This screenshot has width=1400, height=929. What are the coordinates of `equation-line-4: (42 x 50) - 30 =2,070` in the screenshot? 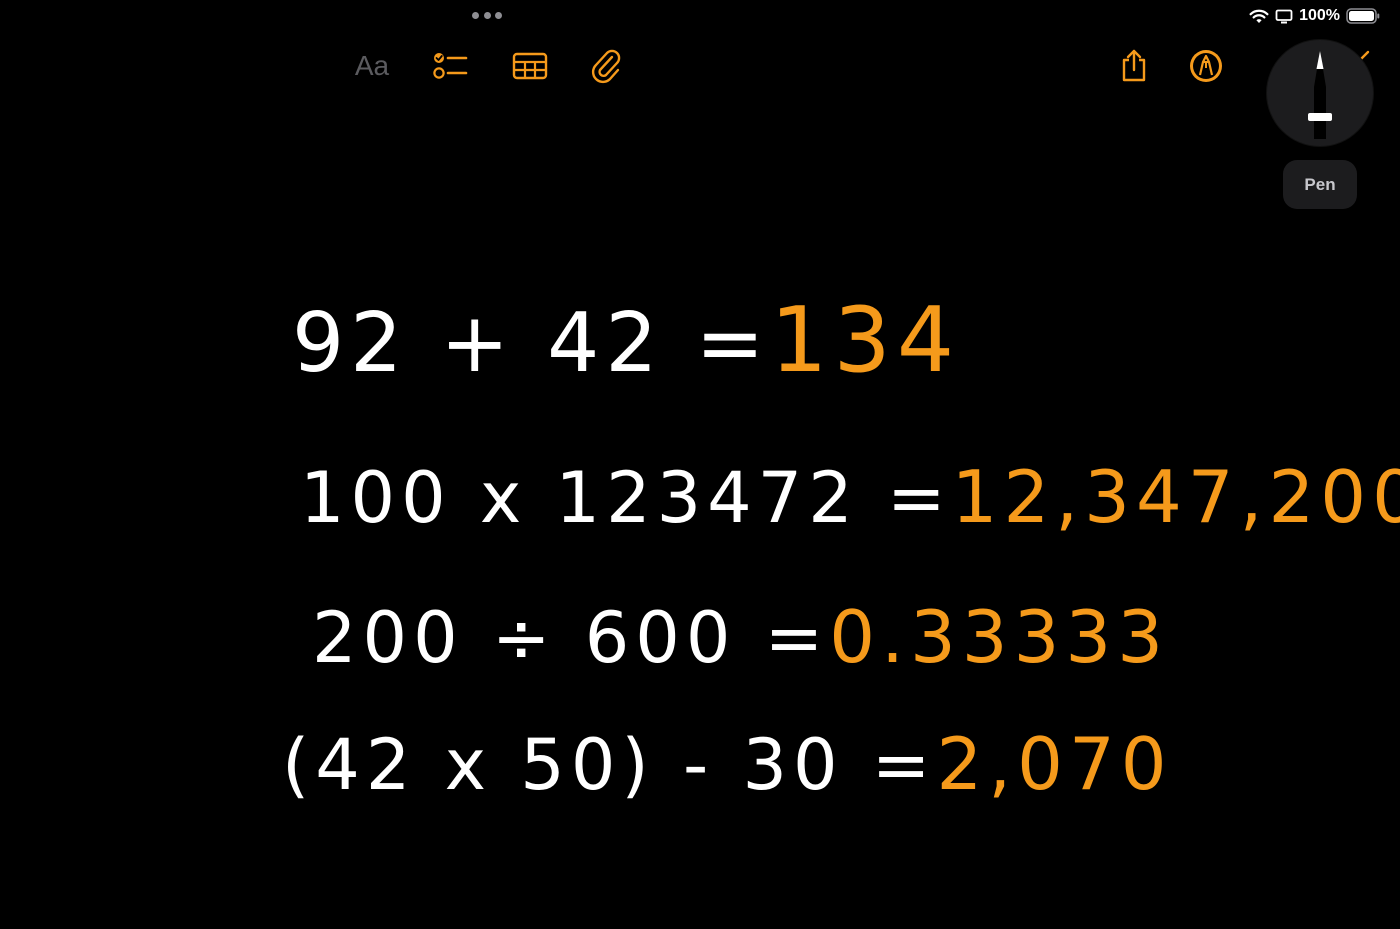 It's located at (727, 764).